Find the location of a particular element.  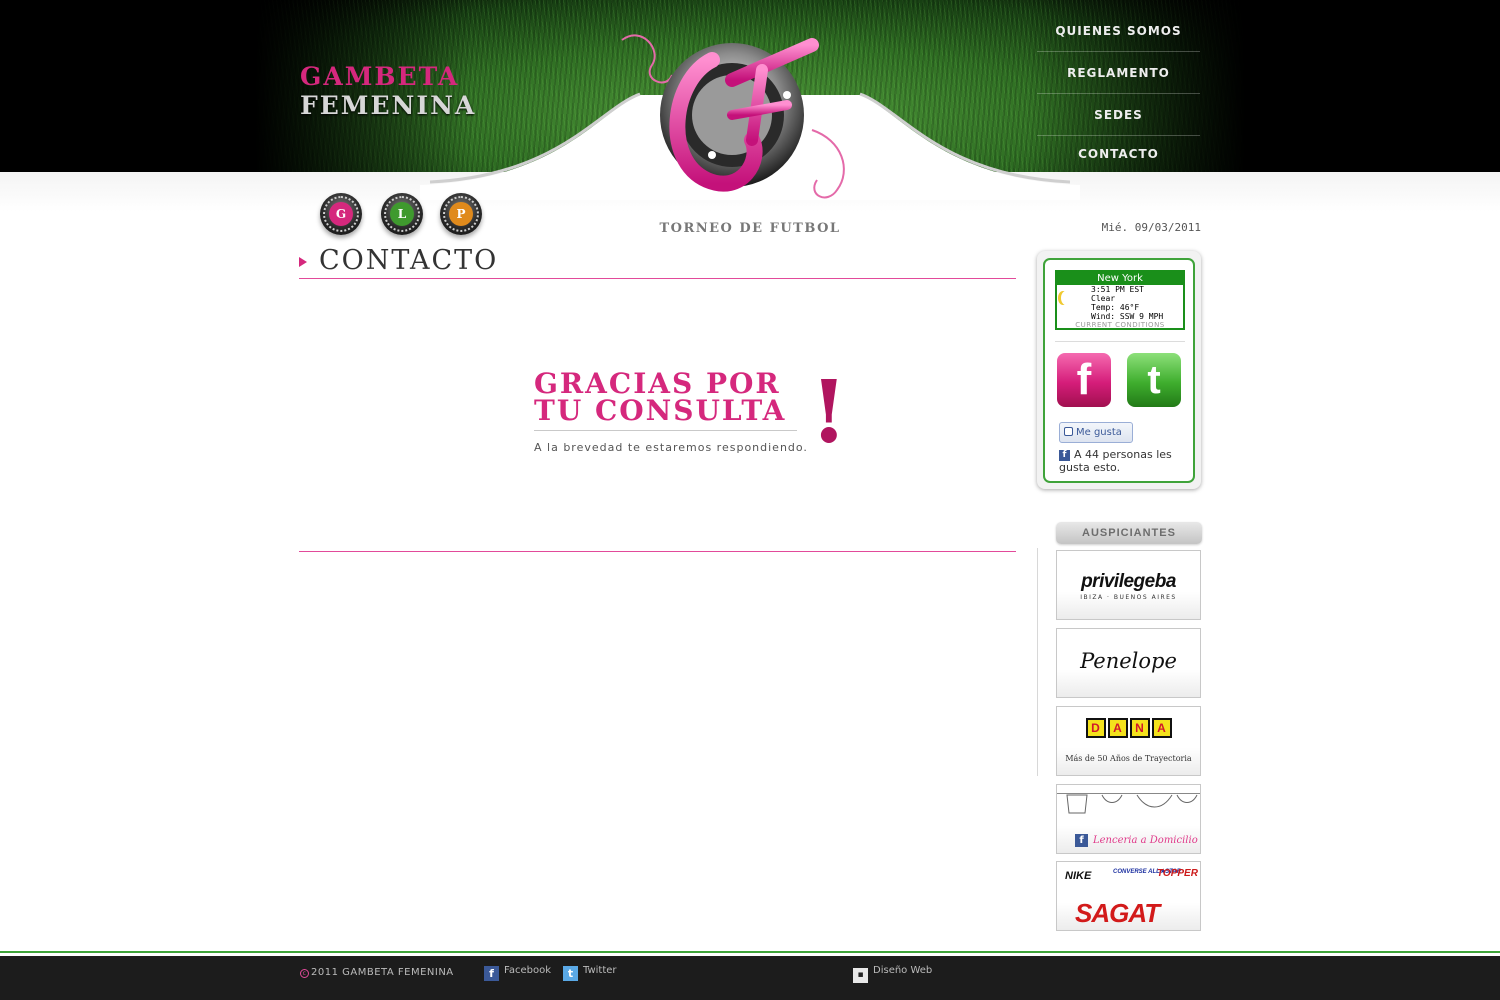

lingerie-drawing is located at coordinates (1132, 804).